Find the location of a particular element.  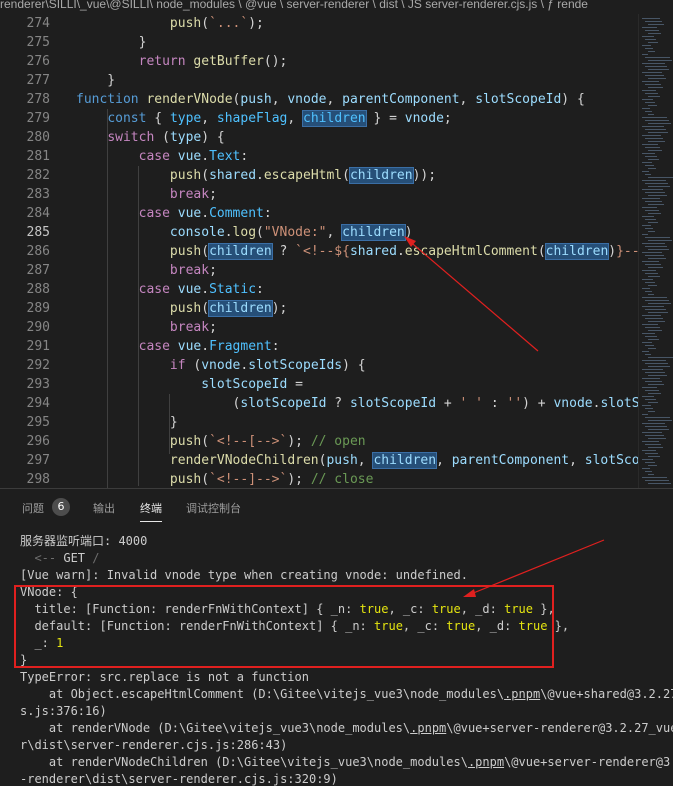

code-line: 285 console.log("VNode:", children) is located at coordinates (319, 232).